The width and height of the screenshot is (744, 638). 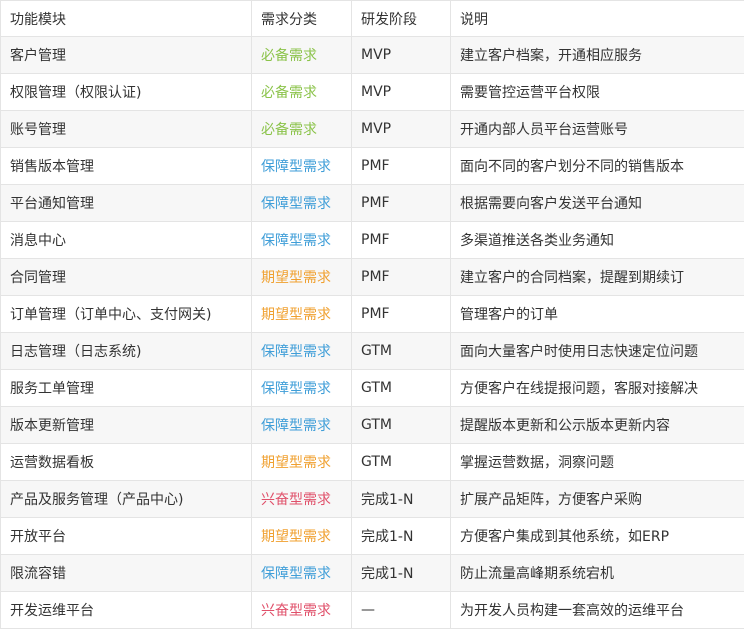 What do you see at coordinates (126, 425) in the screenshot?
I see `module-cell: 版本更新管理` at bounding box center [126, 425].